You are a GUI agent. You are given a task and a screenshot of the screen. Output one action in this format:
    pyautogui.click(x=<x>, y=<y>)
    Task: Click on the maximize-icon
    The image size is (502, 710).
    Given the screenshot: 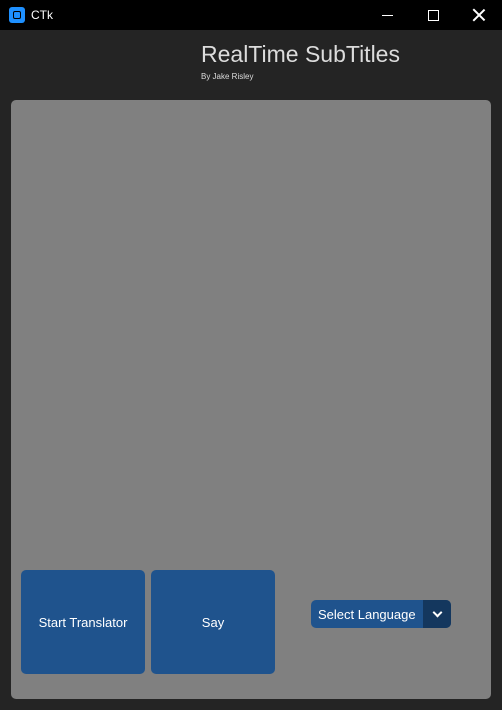 What is the action you would take?
    pyautogui.click(x=433, y=15)
    